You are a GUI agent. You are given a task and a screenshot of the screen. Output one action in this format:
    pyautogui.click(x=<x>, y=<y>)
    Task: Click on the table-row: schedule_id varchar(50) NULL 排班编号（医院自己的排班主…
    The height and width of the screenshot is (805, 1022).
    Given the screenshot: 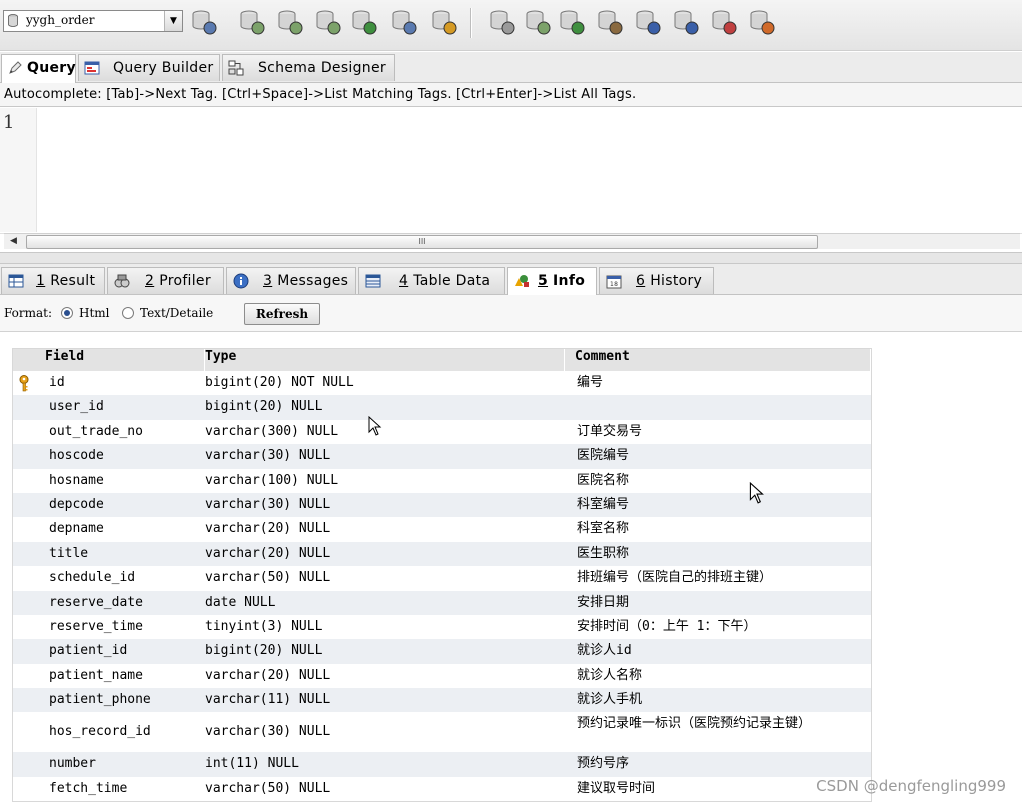 What is the action you would take?
    pyautogui.click(x=442, y=578)
    